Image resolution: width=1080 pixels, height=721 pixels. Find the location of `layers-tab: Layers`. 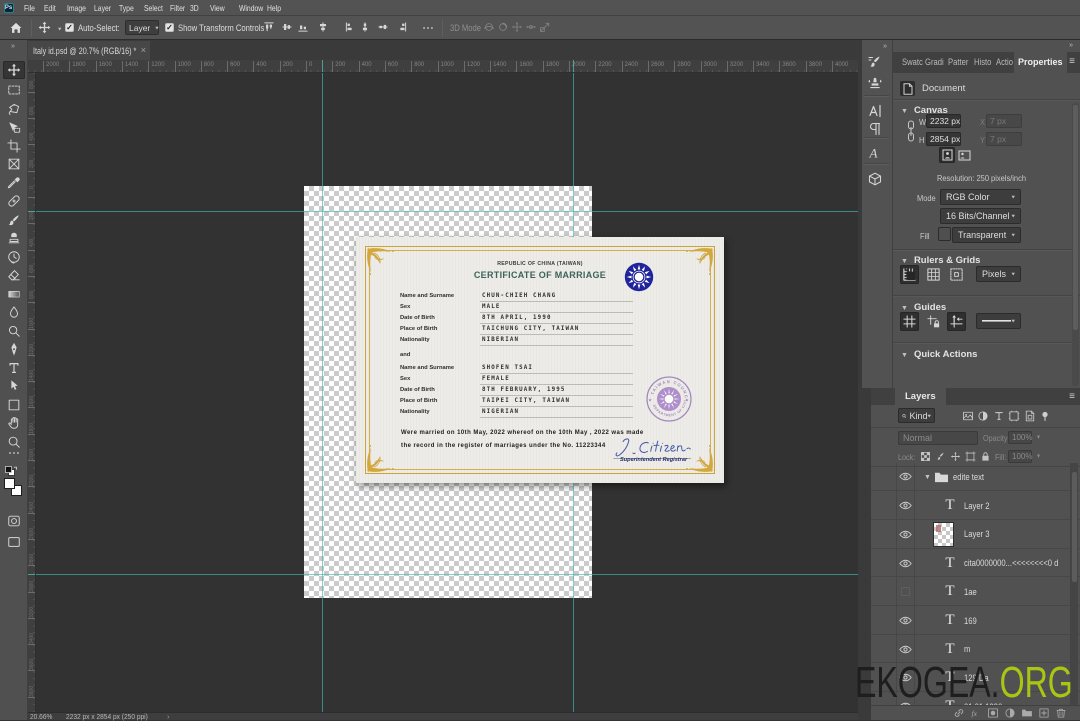

layers-tab: Layers is located at coordinates (920, 396).